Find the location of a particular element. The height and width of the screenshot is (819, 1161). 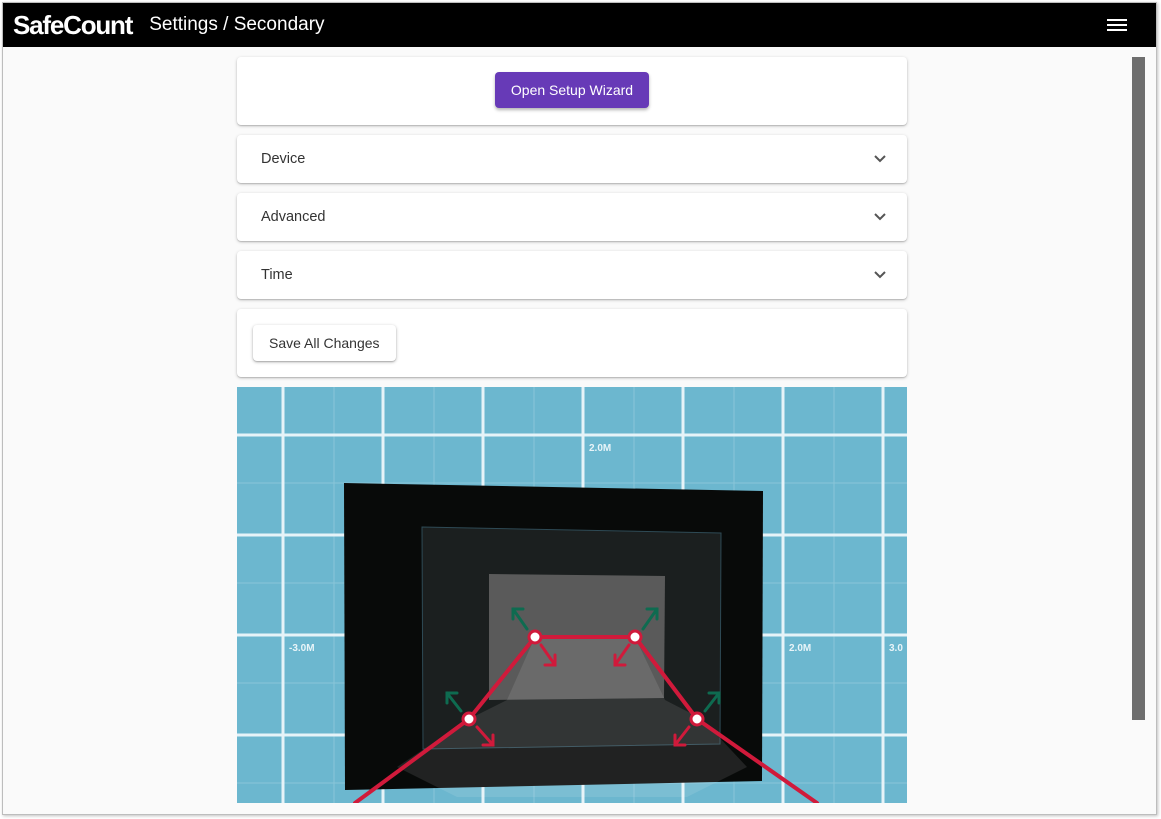

axis-label-left: -3.0M is located at coordinates (302, 648).